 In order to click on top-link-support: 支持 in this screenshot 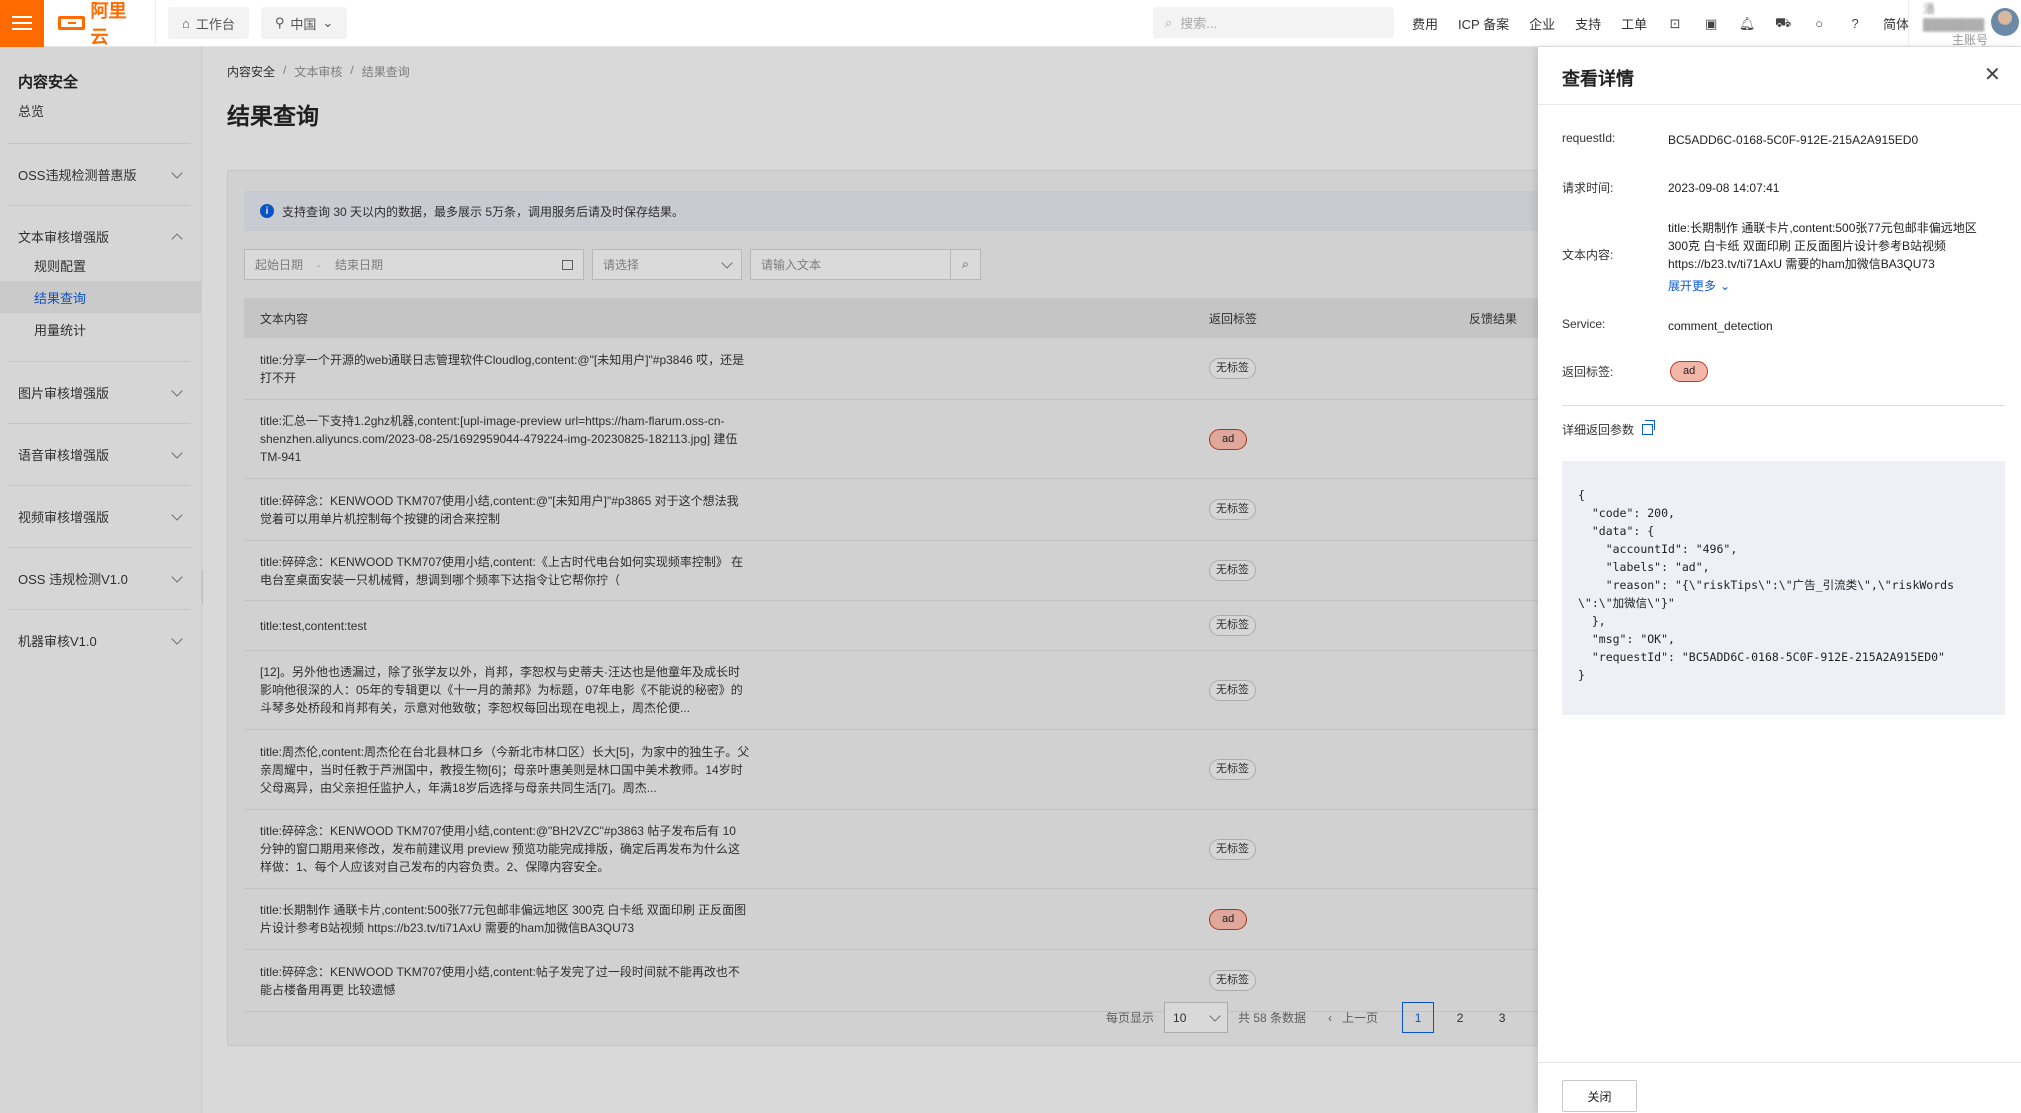, I will do `click(1588, 23)`.